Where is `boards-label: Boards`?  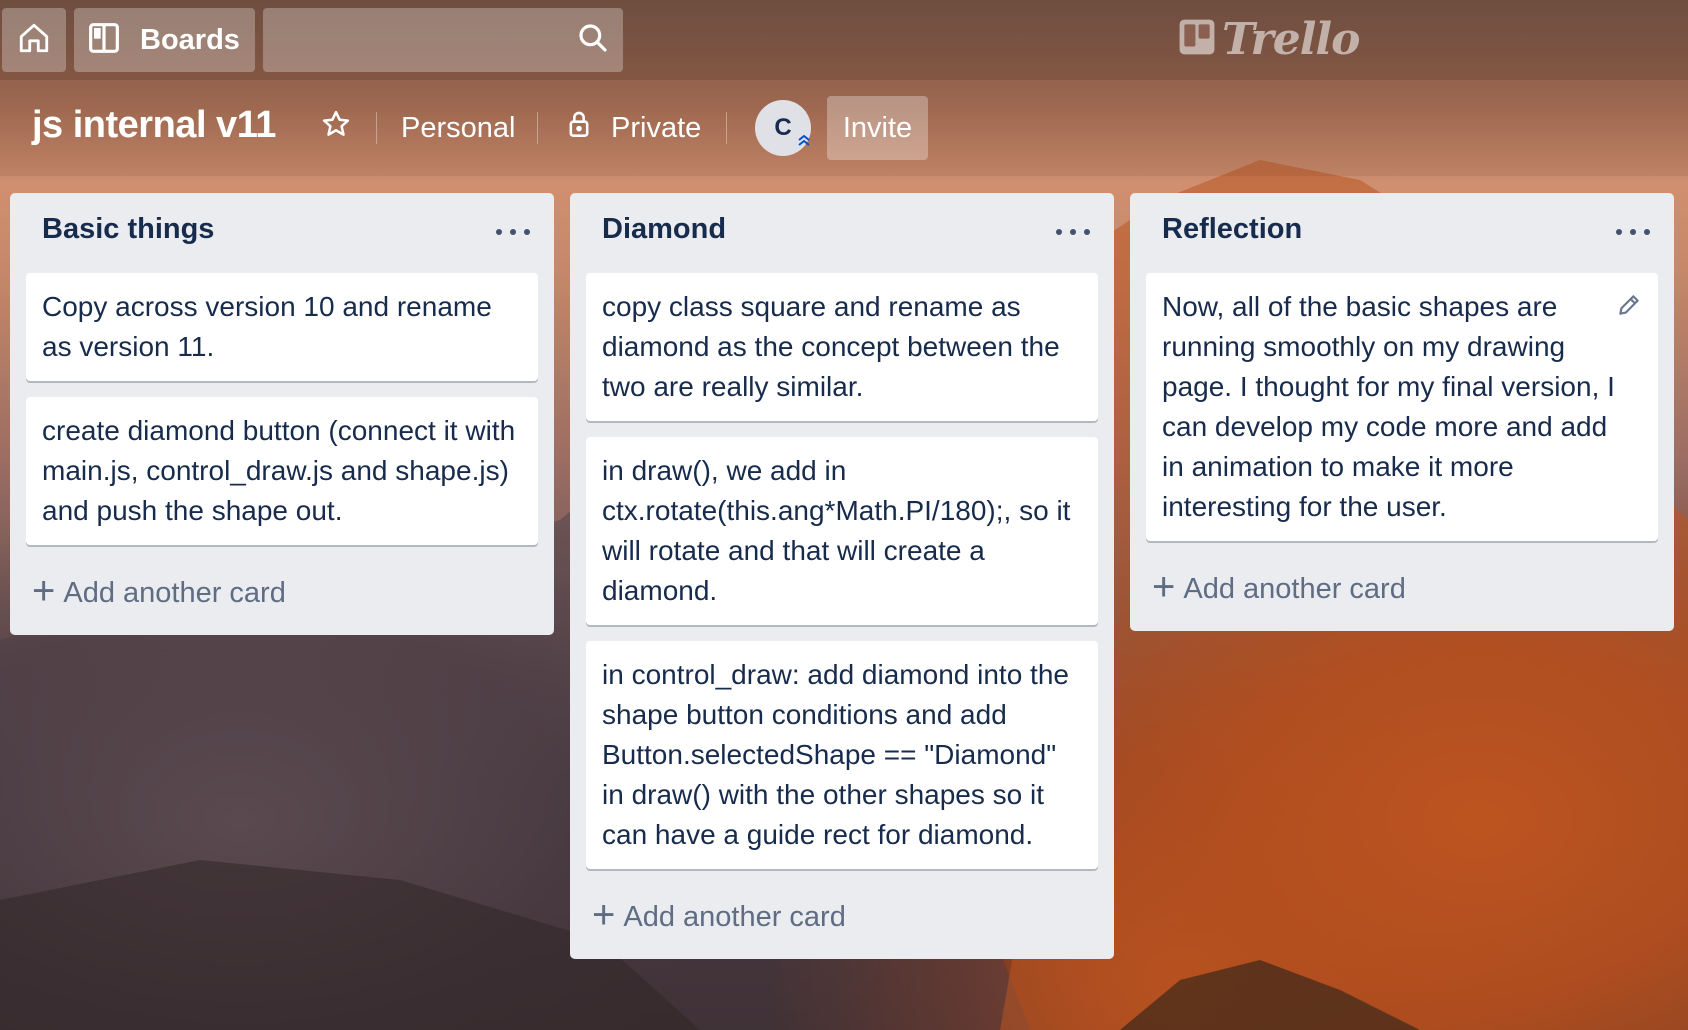 boards-label: Boards is located at coordinates (190, 39).